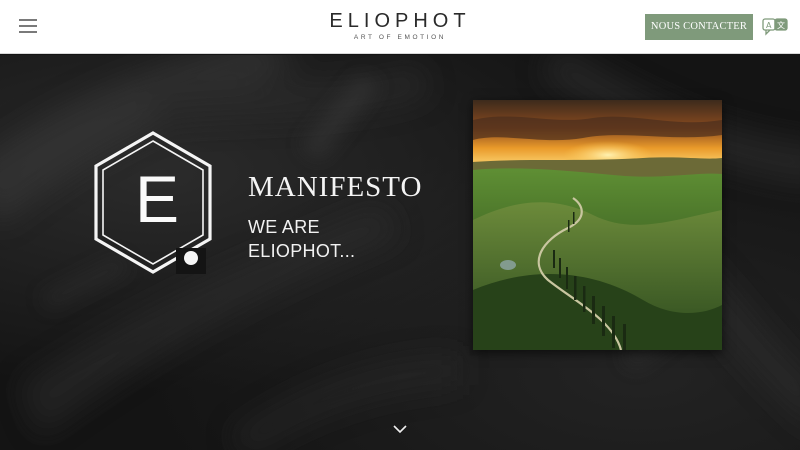 Image resolution: width=800 pixels, height=450 pixels. What do you see at coordinates (284, 227) in the screenshot?
I see `hero-subtitle-line: WE ARE` at bounding box center [284, 227].